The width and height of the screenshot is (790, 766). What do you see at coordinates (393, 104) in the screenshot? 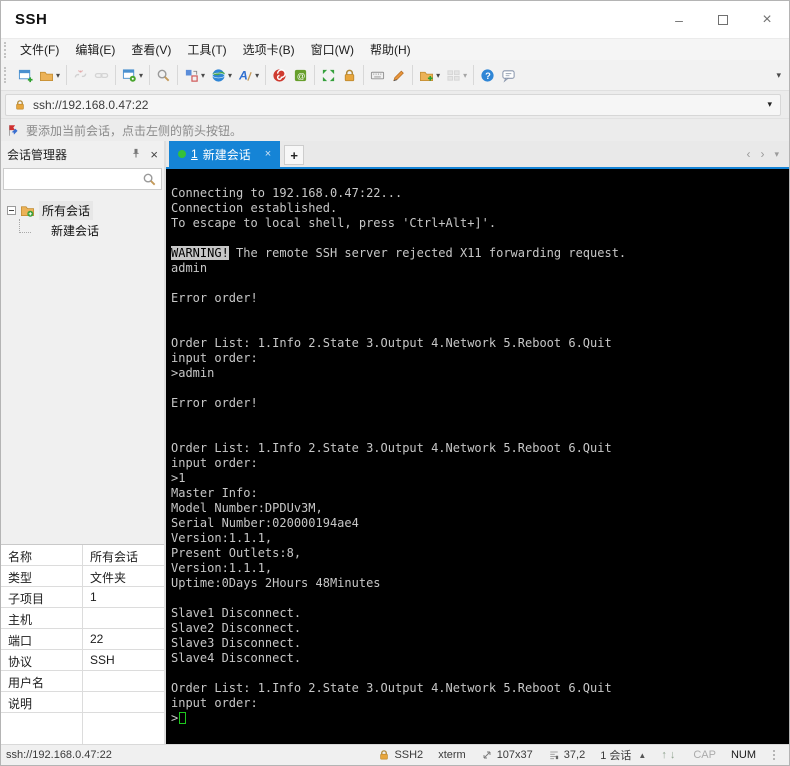
I see `address-input: ssh://192.168.0.47:22 ▾` at bounding box center [393, 104].